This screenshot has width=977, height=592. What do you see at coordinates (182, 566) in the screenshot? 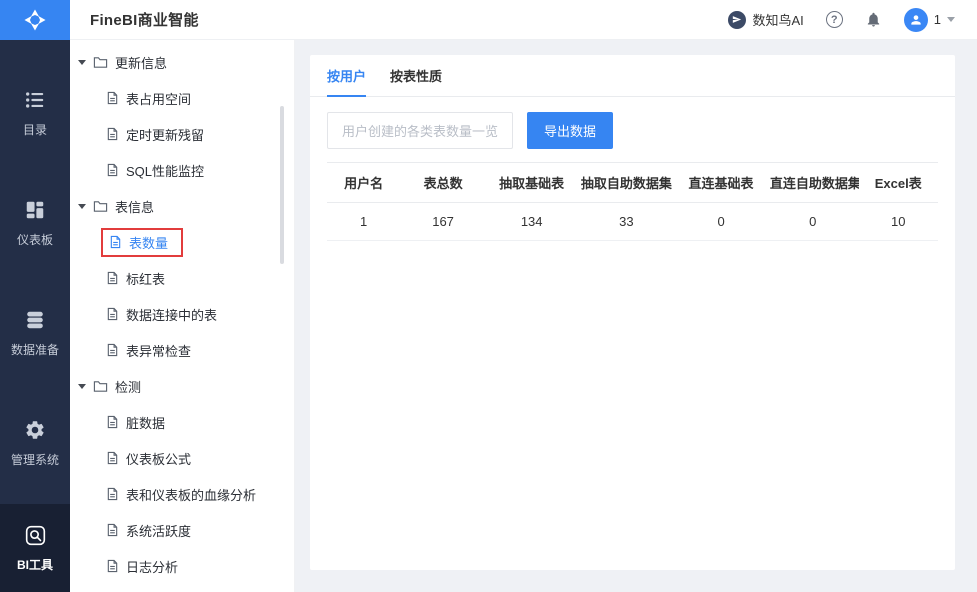
I see `tree-item-log-analysis: 日志分析` at bounding box center [182, 566].